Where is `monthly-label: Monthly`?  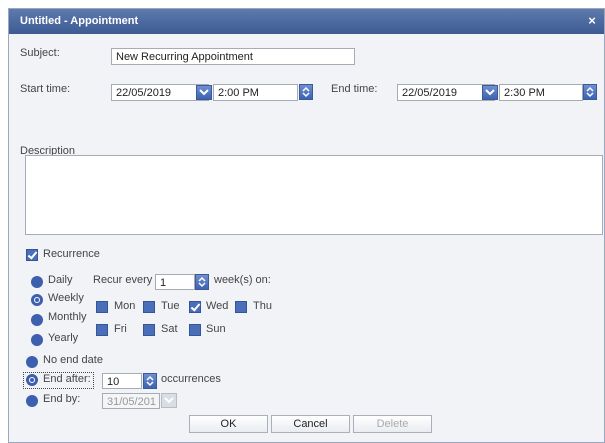 monthly-label: Monthly is located at coordinates (67, 317).